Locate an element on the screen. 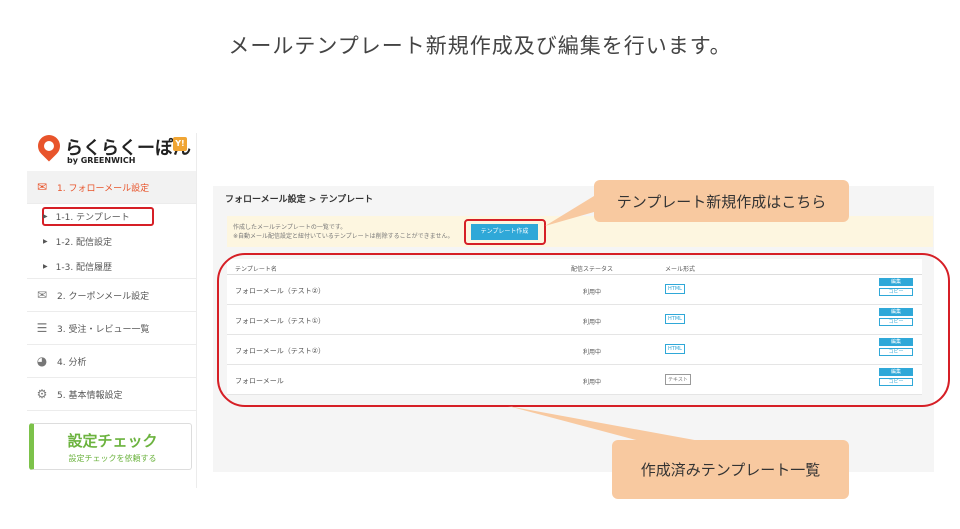 This screenshot has width=960, height=529. open-mail-icon: ✉ is located at coordinates (42, 295).